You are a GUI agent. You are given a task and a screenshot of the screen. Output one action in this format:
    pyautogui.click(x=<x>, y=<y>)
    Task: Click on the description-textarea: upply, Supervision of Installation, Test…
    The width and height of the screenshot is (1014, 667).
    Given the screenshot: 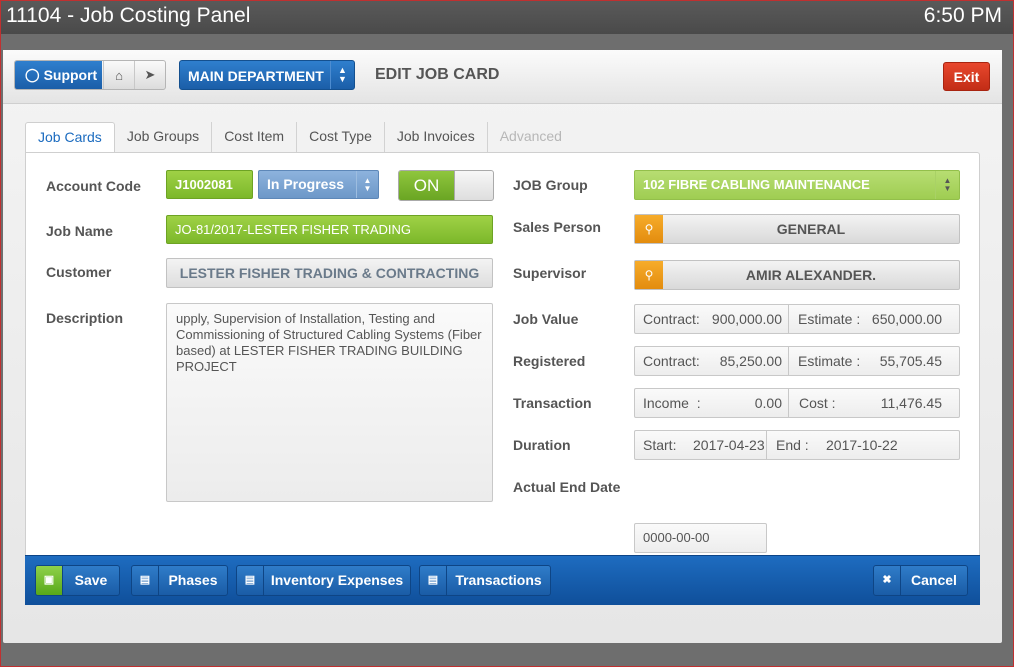 What is the action you would take?
    pyautogui.click(x=329, y=402)
    